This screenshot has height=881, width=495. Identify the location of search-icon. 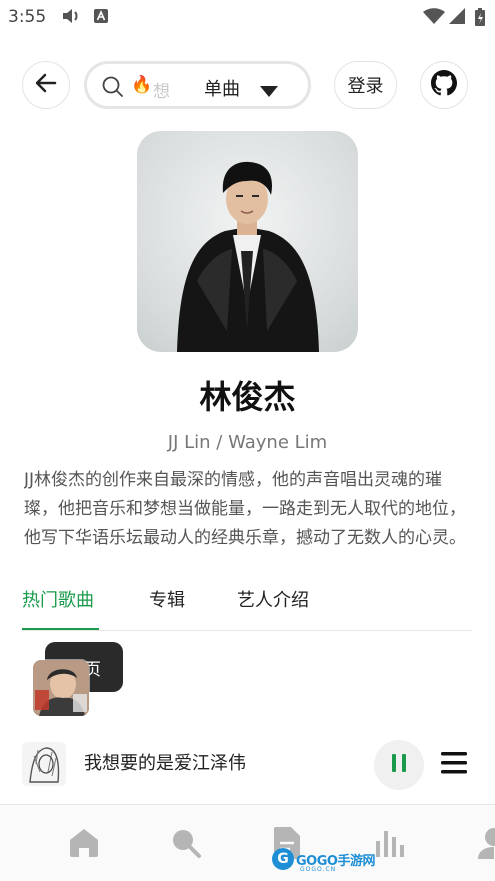
(113, 89).